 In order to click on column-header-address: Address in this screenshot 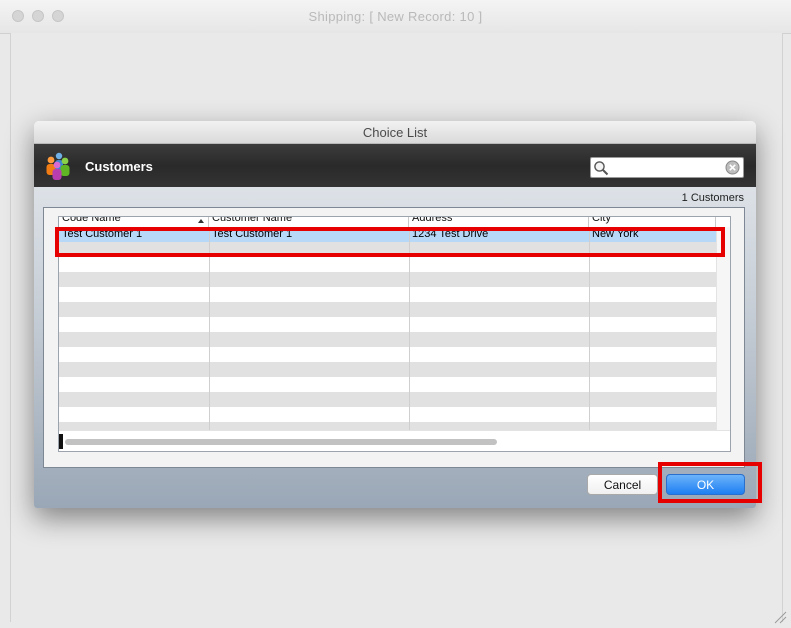, I will do `click(499, 222)`.